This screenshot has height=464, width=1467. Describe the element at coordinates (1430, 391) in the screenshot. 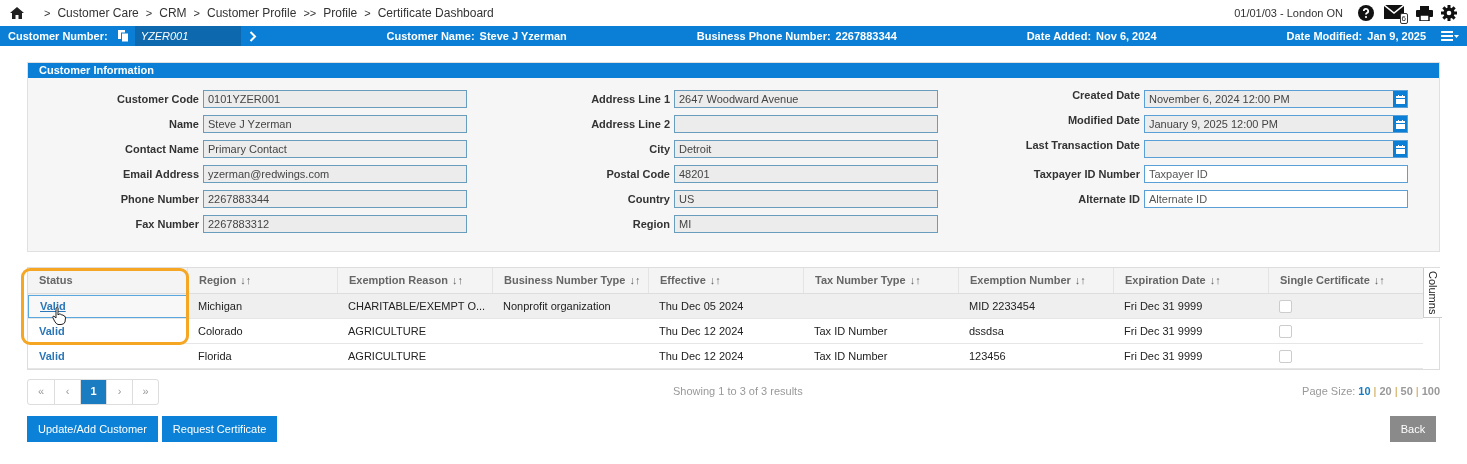

I see `page-size-link: 100` at that location.